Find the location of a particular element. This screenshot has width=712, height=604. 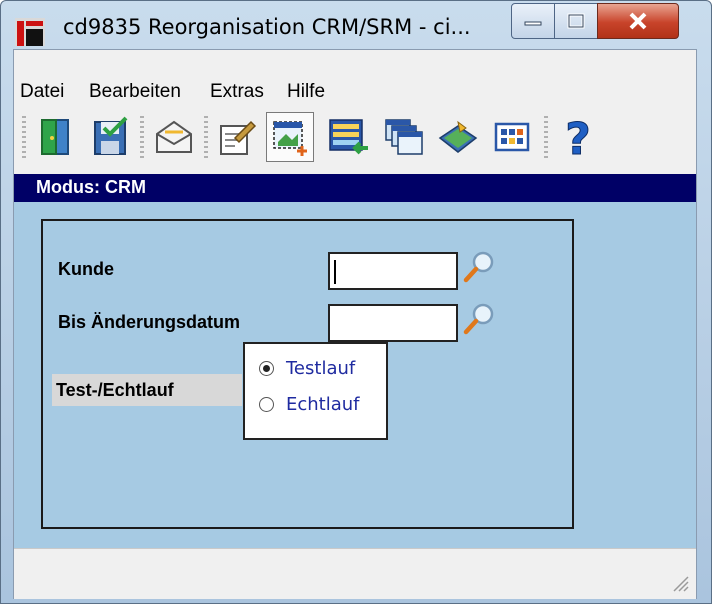

radio-testlauf: Testlauf is located at coordinates (307, 368).